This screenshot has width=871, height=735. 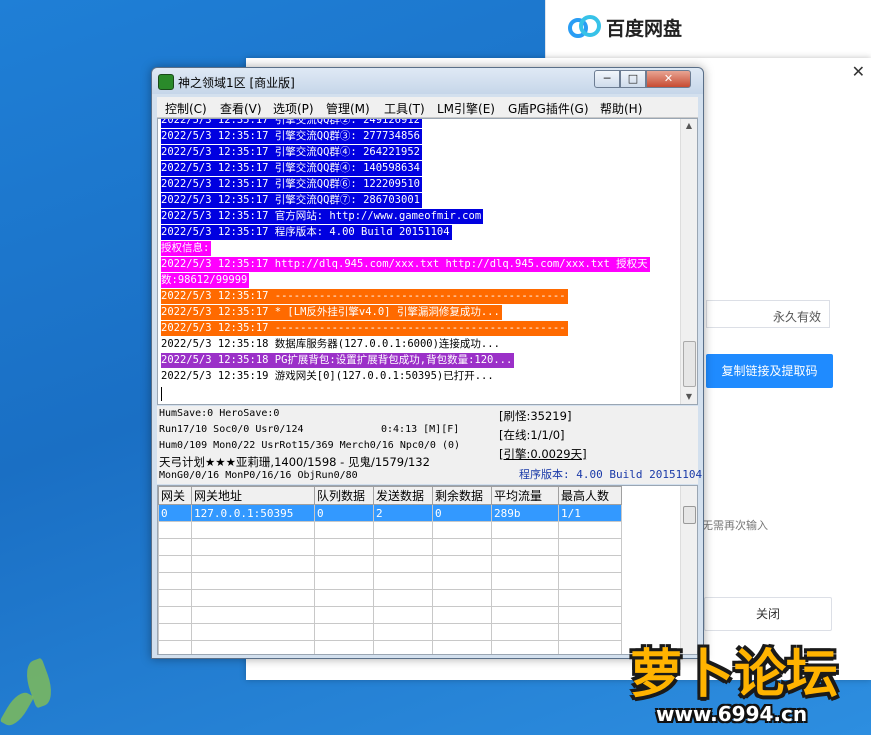 I want to click on menu-help: 帮助(H), so click(x=621, y=108).